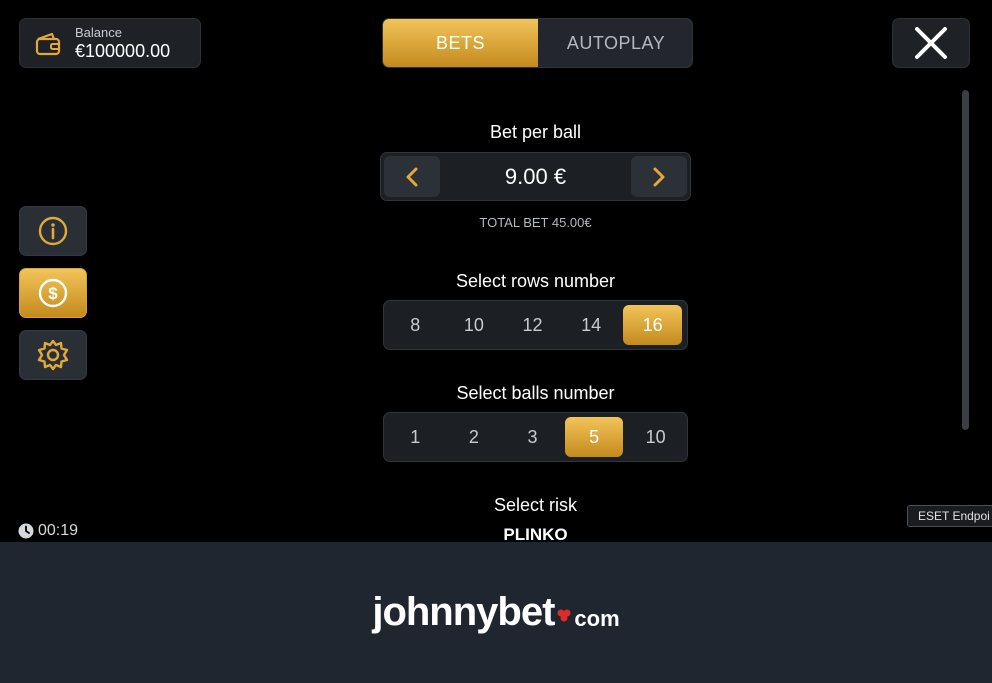  I want to click on bet-stepper: 9.00 €, so click(535, 176).